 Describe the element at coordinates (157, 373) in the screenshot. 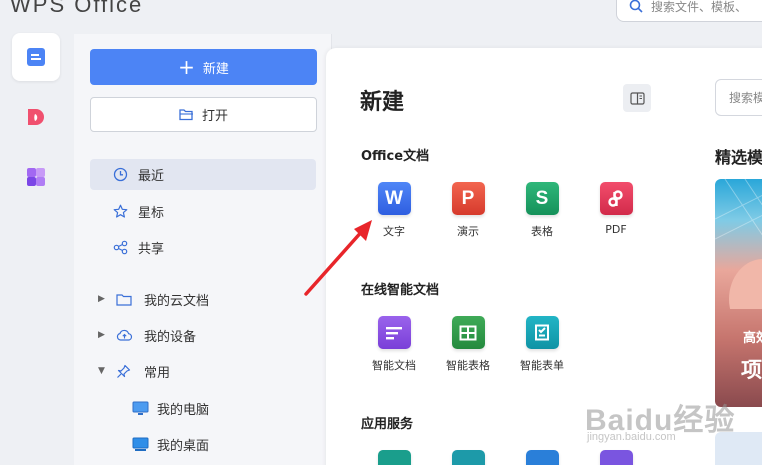

I see `sidebar-item-label: 常用` at that location.